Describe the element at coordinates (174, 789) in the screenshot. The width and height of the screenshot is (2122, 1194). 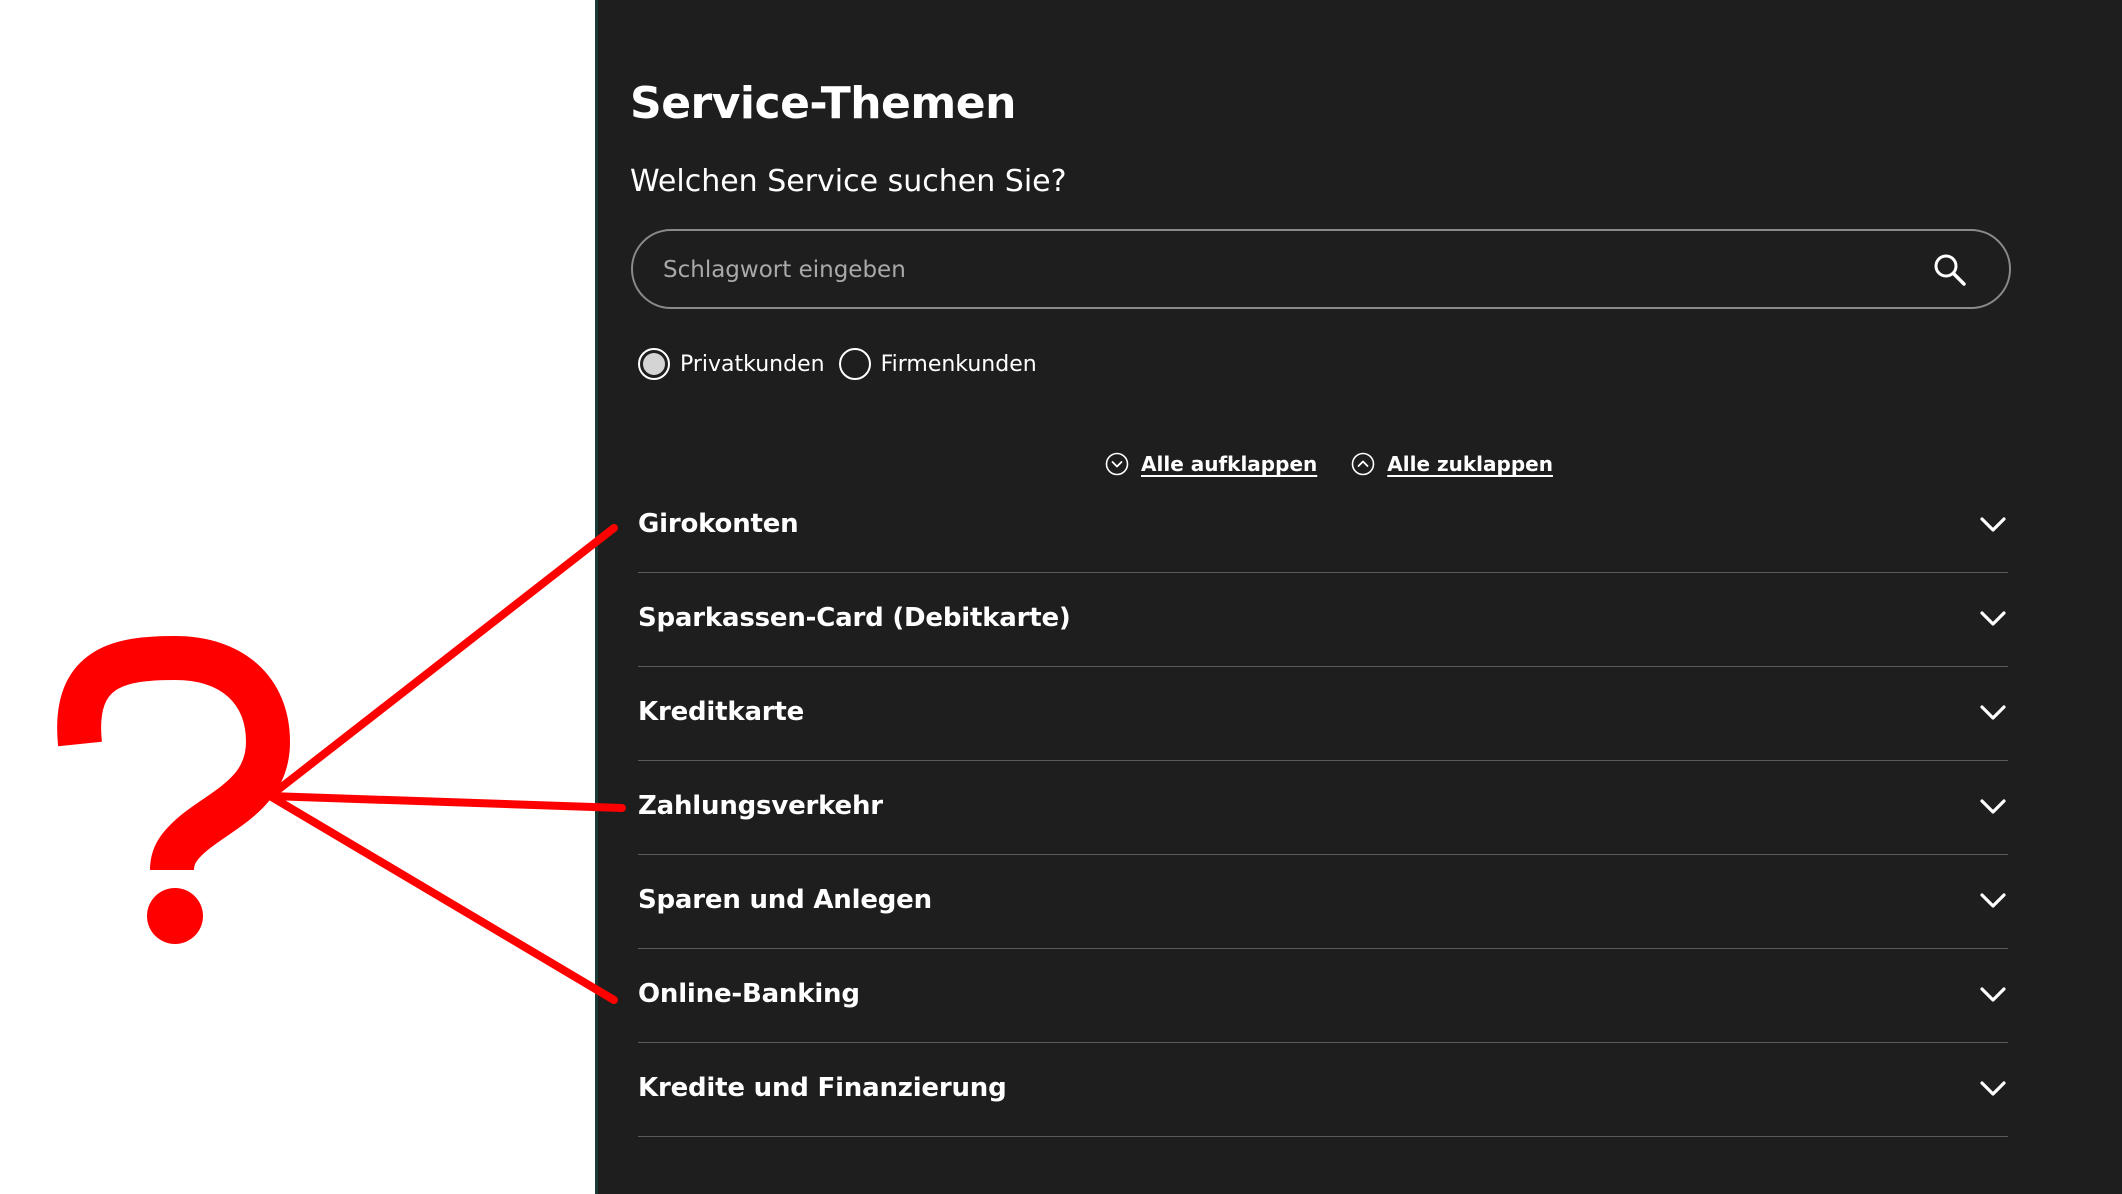
I see `question-mark-icon` at that location.